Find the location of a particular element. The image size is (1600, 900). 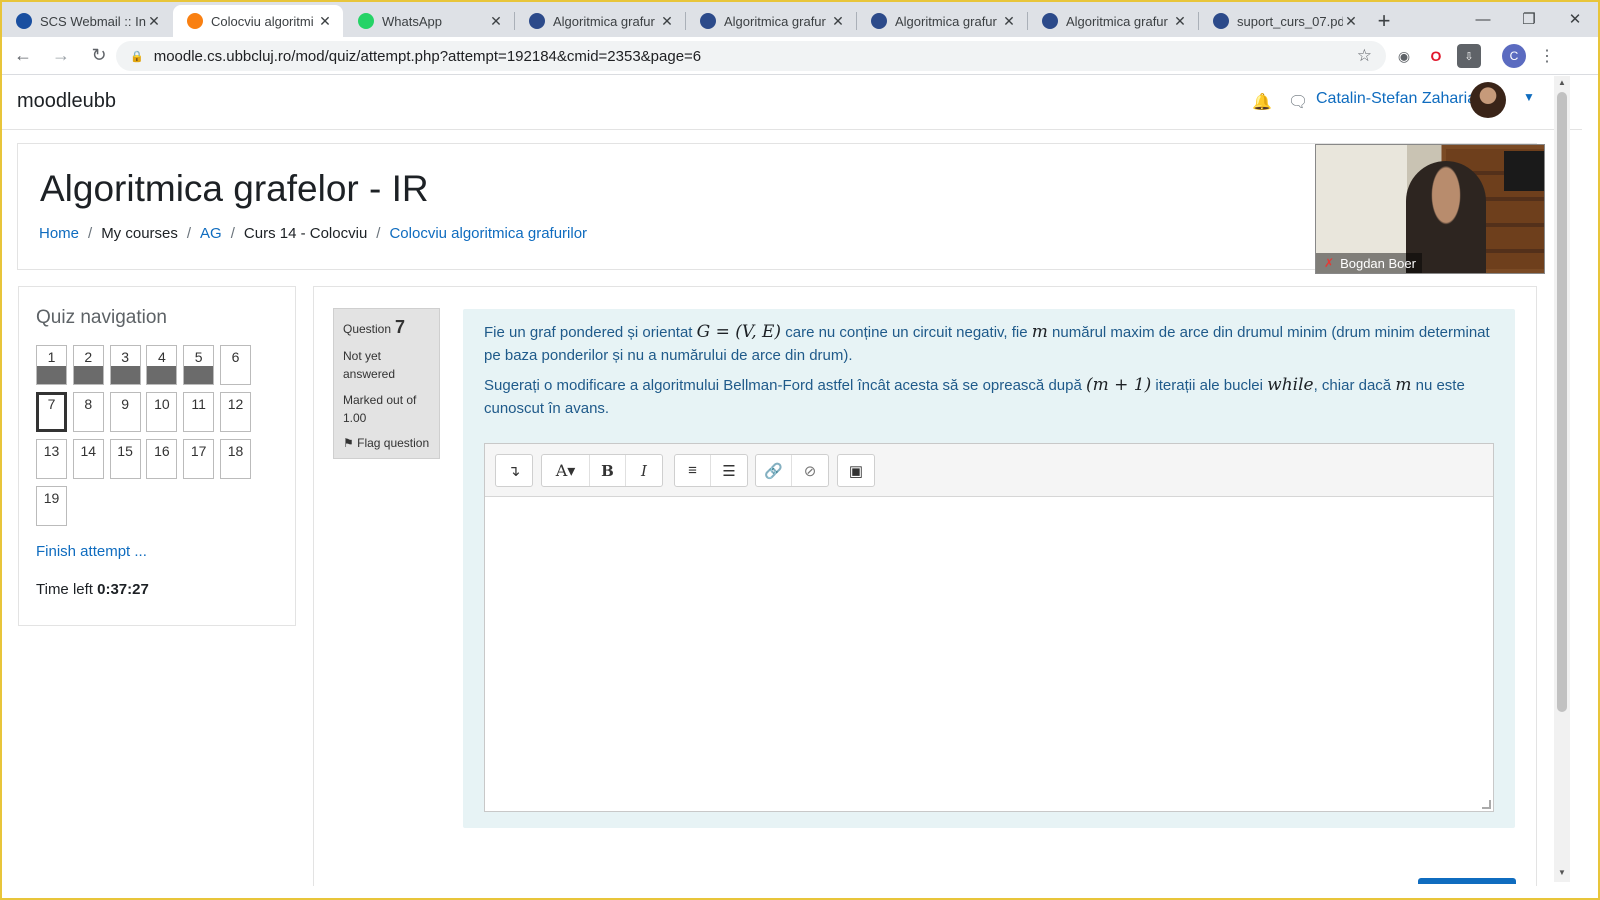

question-nav-button: 14 is located at coordinates (88, 459).